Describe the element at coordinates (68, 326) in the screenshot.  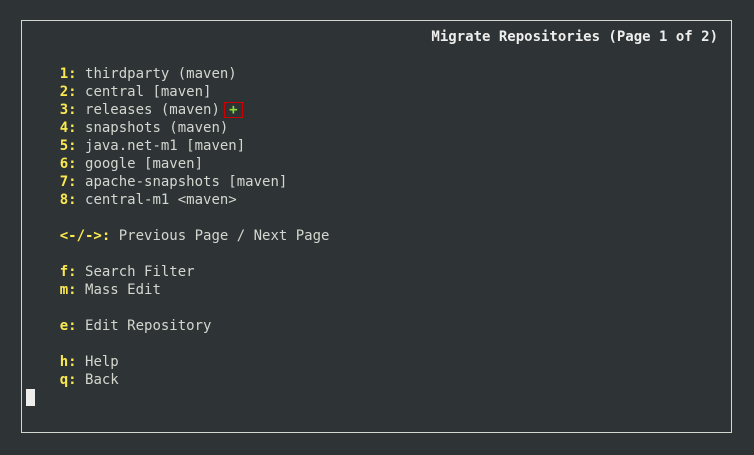
I see `command-key: e:` at that location.